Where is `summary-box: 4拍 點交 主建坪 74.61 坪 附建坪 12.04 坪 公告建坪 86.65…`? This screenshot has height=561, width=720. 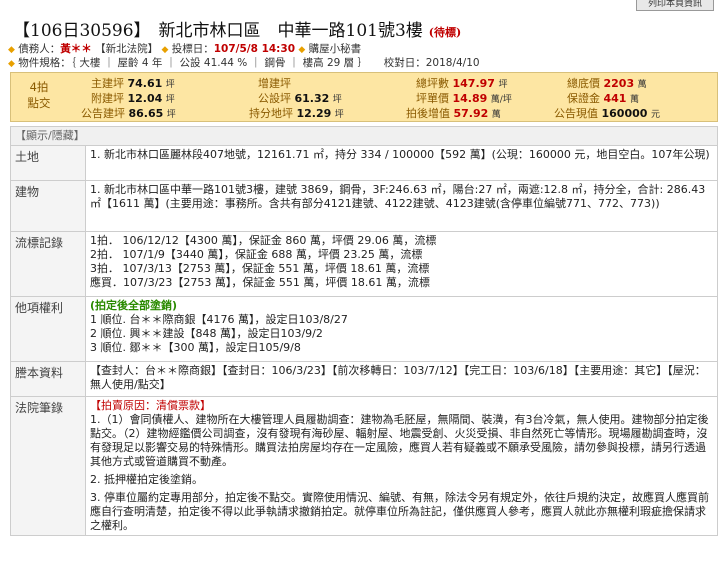
summary-box: 4拍 點交 主建坪 74.61 坪 附建坪 12.04 坪 公告建坪 86.65… is located at coordinates (364, 97).